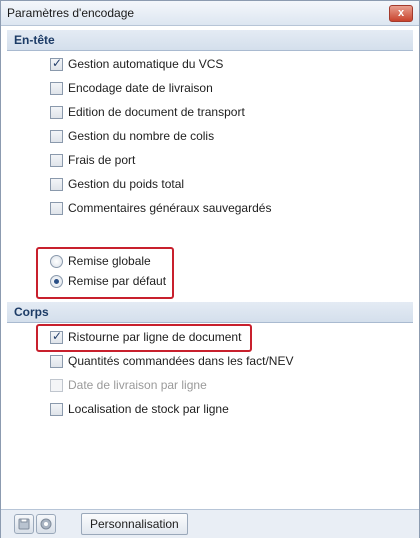 The image size is (420, 538). Describe the element at coordinates (155, 337) in the screenshot. I see `option-label: Ristourne par ligne de document` at that location.